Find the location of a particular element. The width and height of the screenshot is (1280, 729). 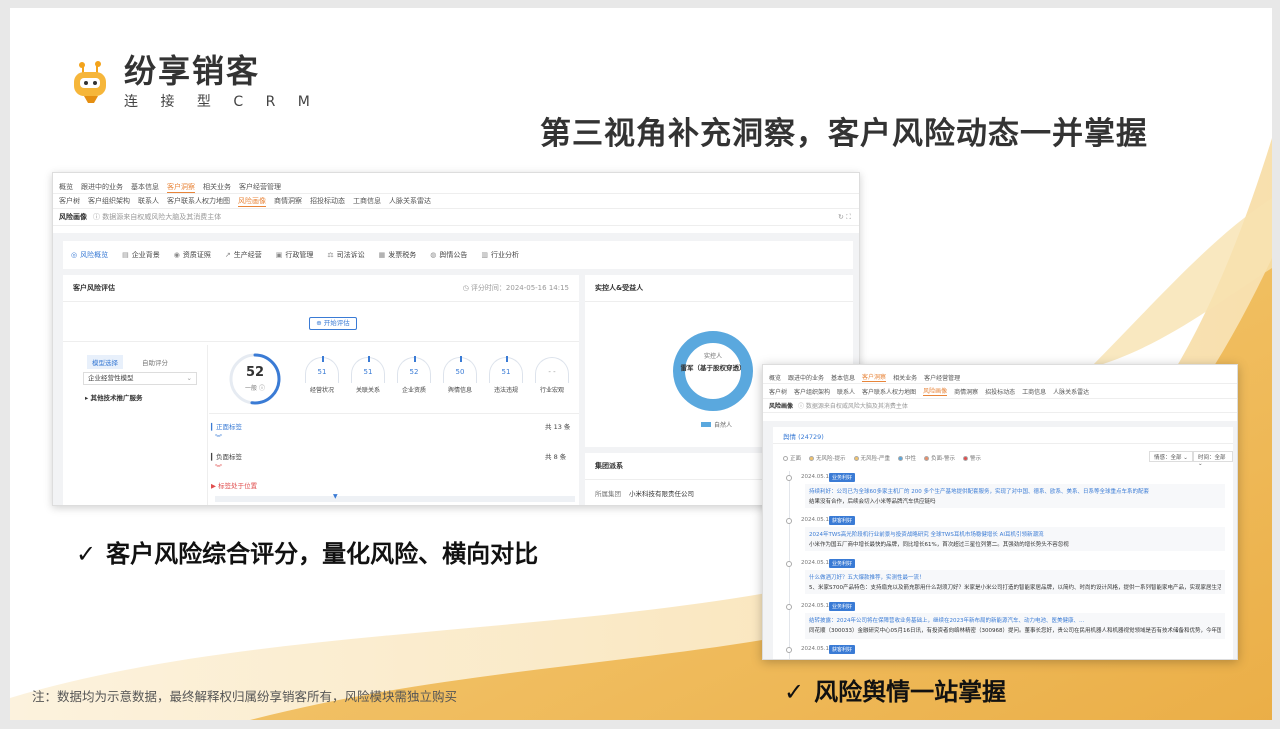

negative-tags-label: ▎负面标签 is located at coordinates (226, 457).